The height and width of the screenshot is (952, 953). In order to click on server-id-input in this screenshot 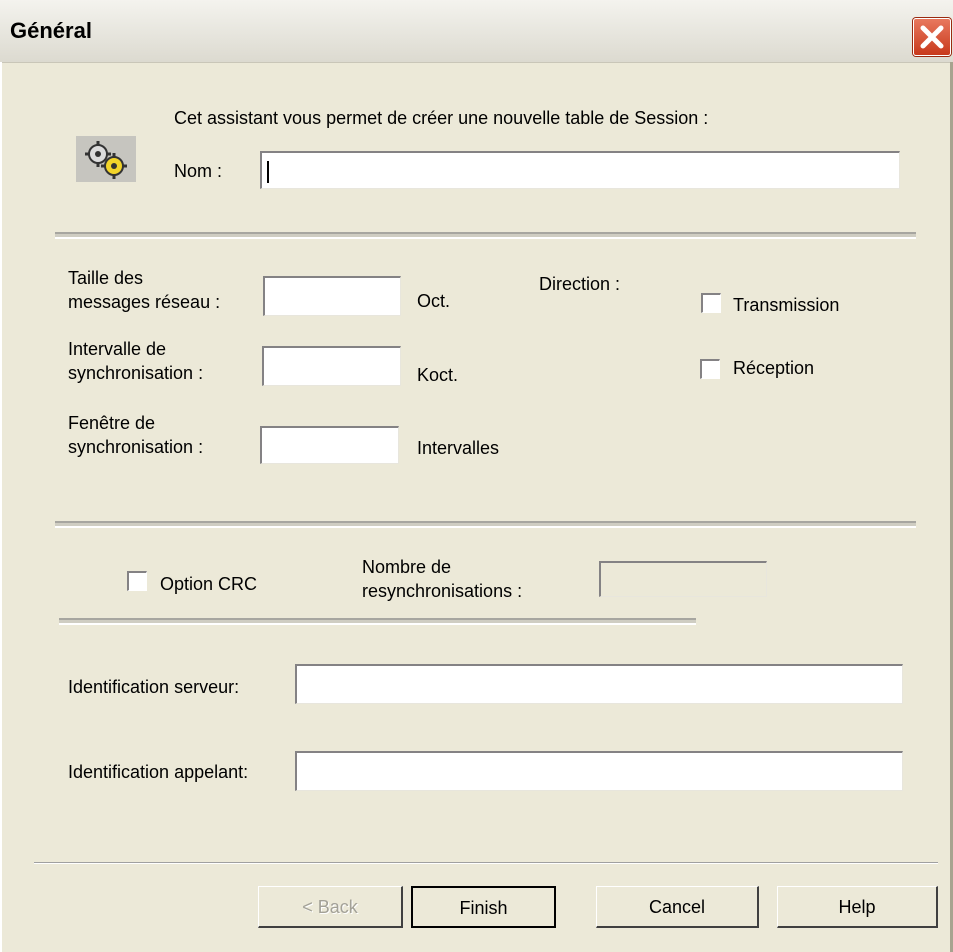, I will do `click(599, 684)`.